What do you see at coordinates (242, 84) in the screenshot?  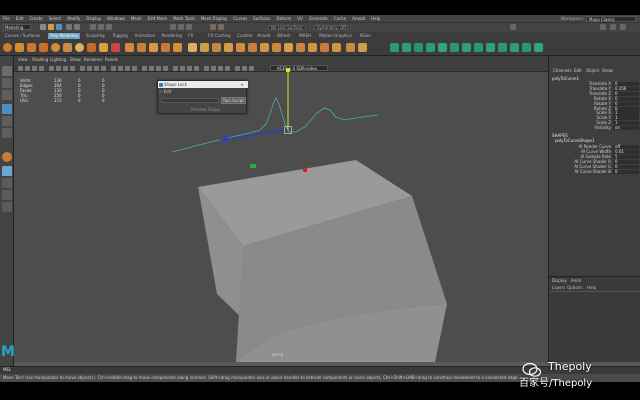 I see `close-icon: ×` at bounding box center [242, 84].